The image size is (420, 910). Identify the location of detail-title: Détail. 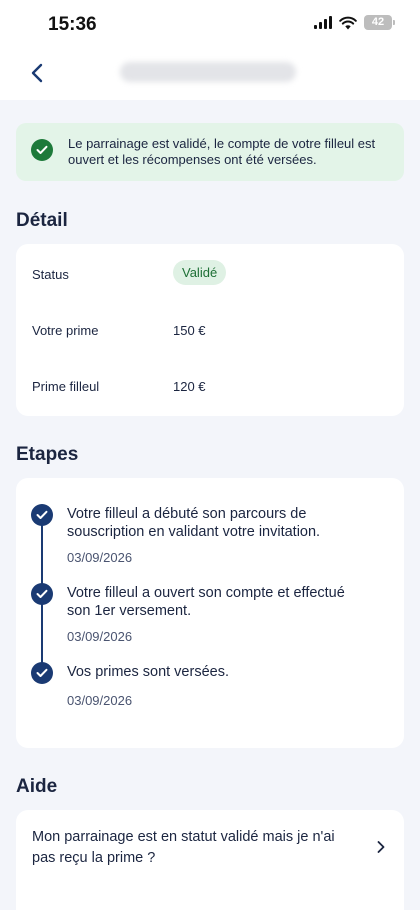
(42, 220).